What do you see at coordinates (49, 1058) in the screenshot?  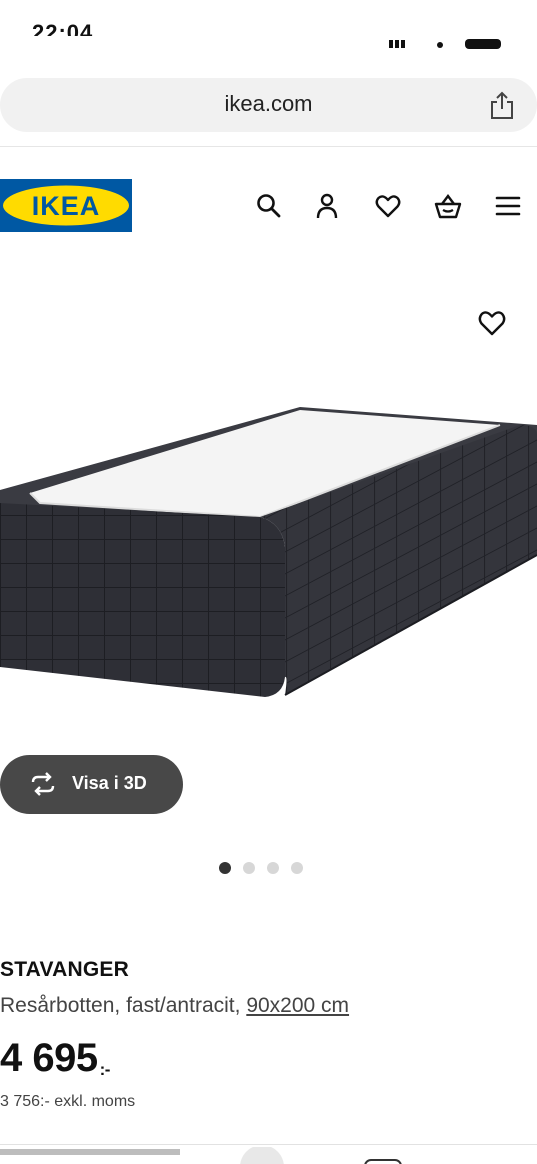 I see `price-value: 4 695` at bounding box center [49, 1058].